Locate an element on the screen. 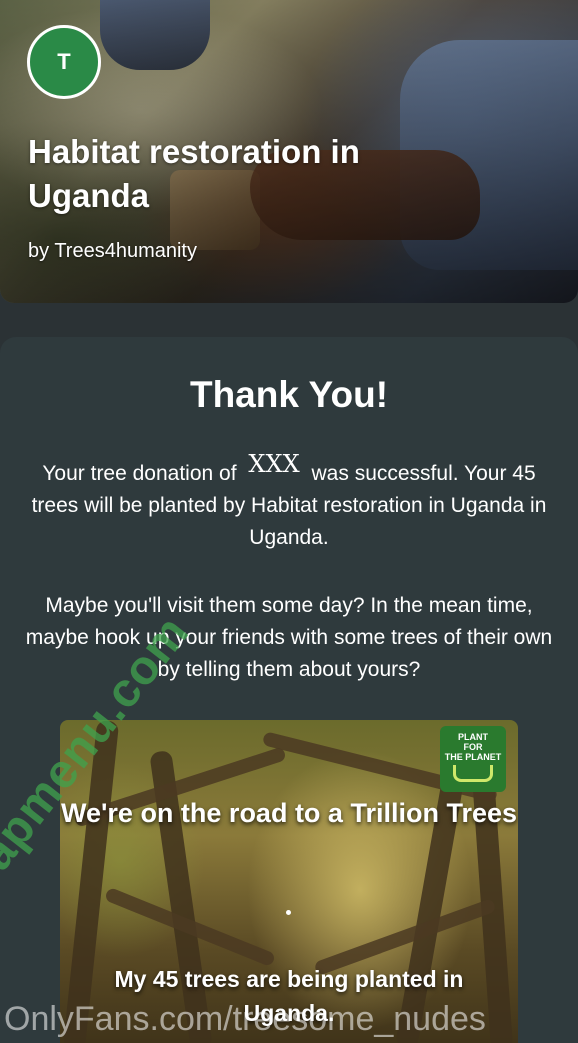  organization-byline: by Trees4humanity is located at coordinates (112, 251).